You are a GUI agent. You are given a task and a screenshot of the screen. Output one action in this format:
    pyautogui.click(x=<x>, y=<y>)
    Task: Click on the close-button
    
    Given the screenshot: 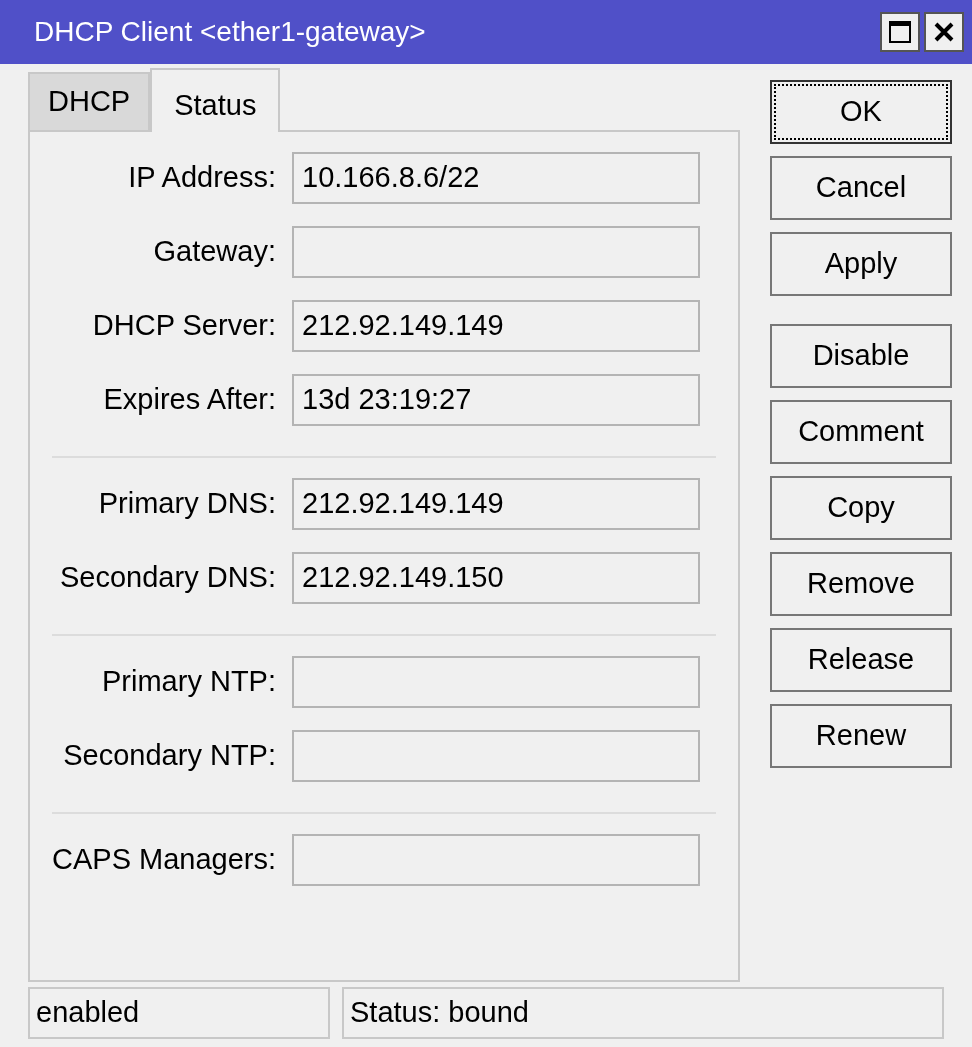 What is the action you would take?
    pyautogui.click(x=944, y=32)
    